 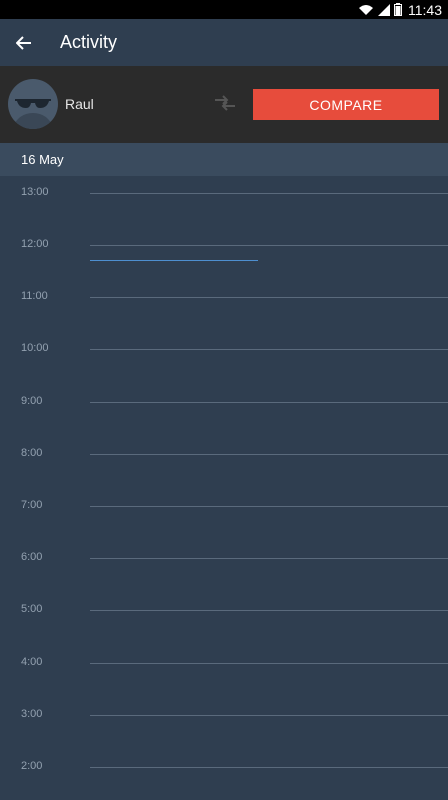 I want to click on user-name: Raul, so click(x=79, y=104).